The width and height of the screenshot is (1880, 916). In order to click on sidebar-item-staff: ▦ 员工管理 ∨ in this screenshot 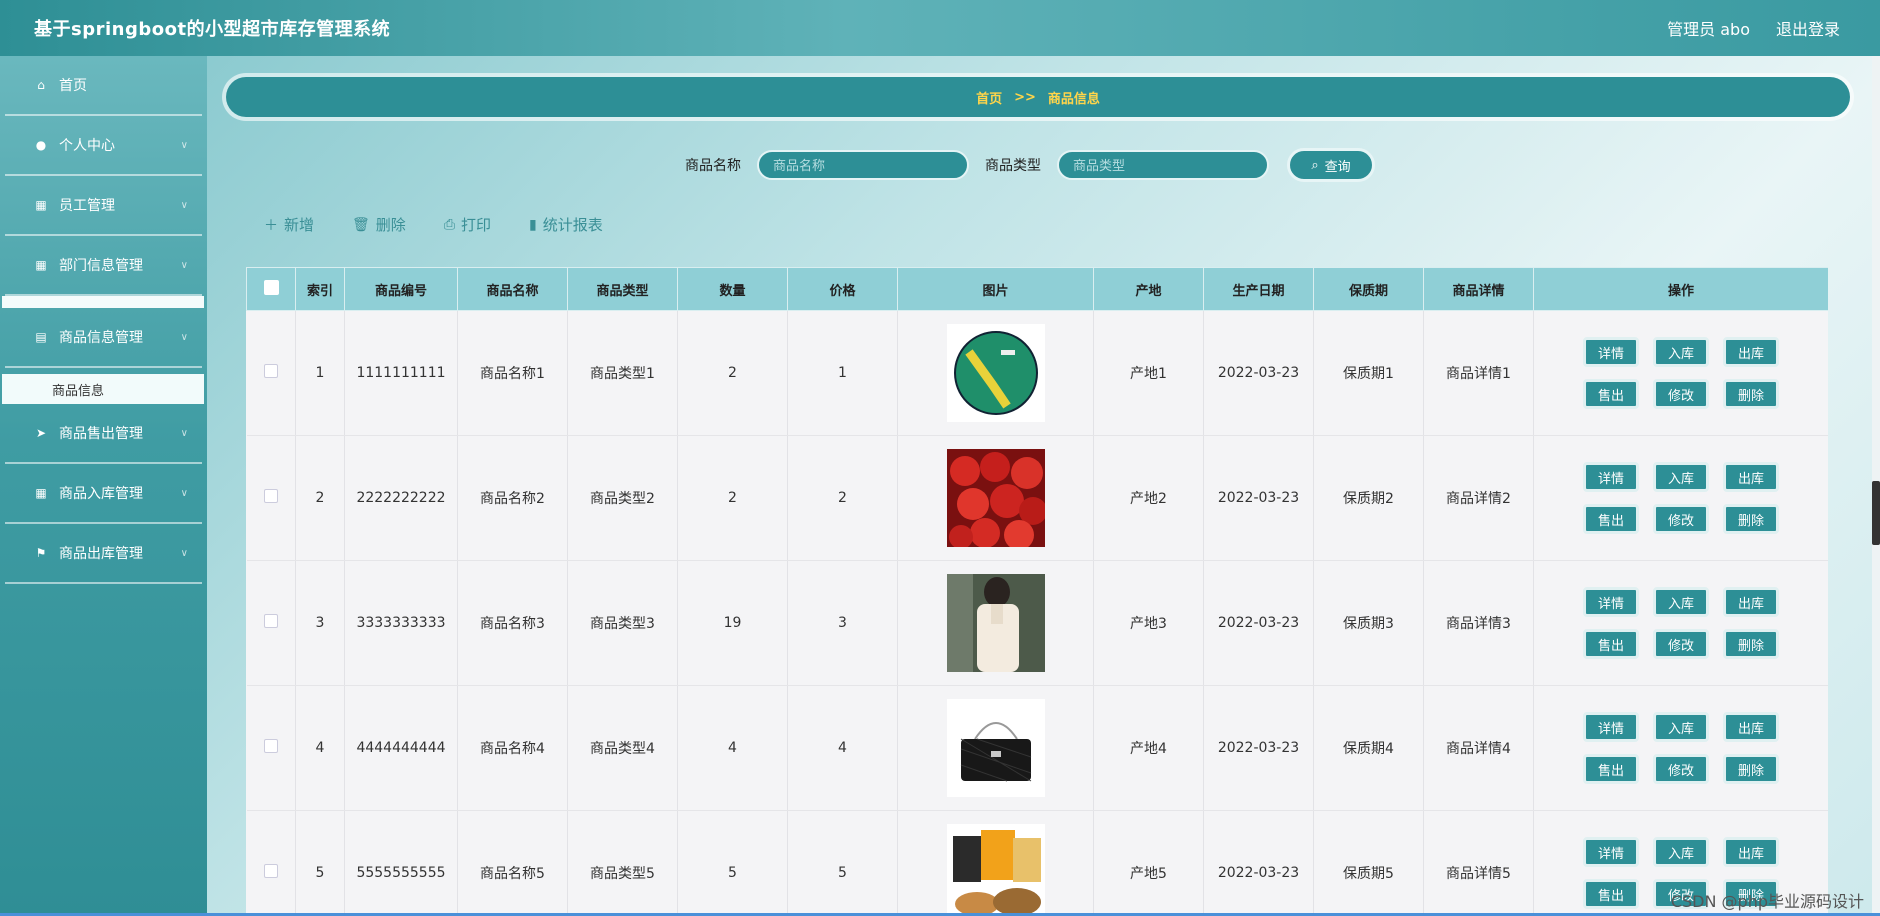, I will do `click(103, 206)`.